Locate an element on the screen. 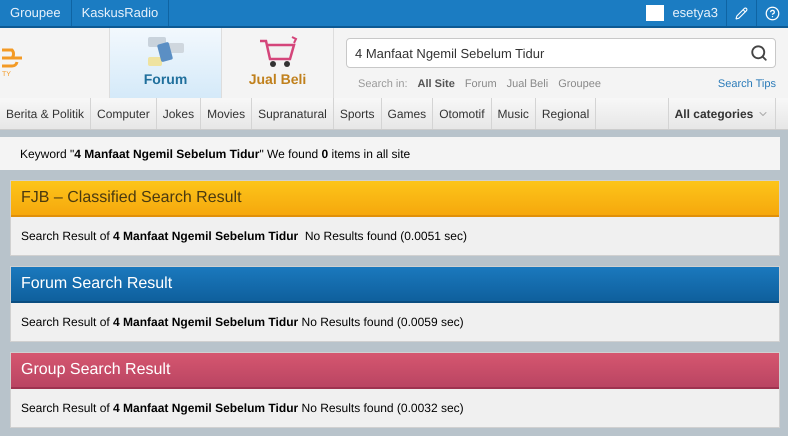  search-in-label: Search in: is located at coordinates (383, 84).